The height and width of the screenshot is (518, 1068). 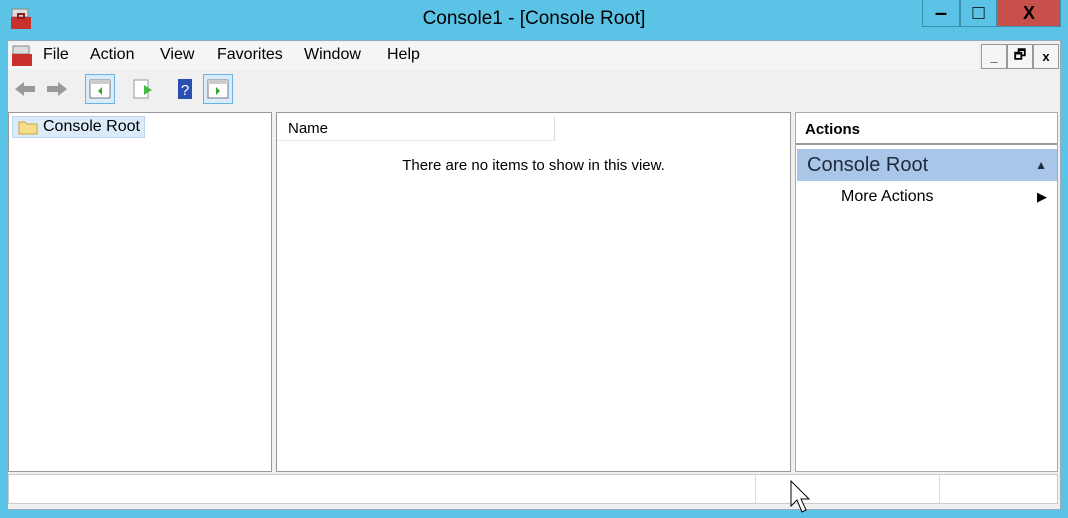 I want to click on empty-message: There are no items to show in this view., so click(x=533, y=165).